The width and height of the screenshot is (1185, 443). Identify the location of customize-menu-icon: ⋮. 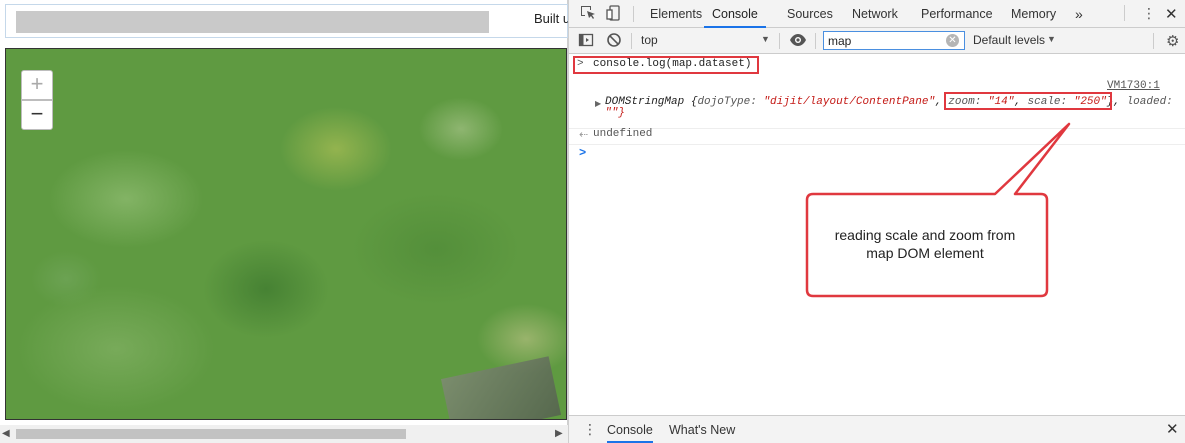
(1149, 13).